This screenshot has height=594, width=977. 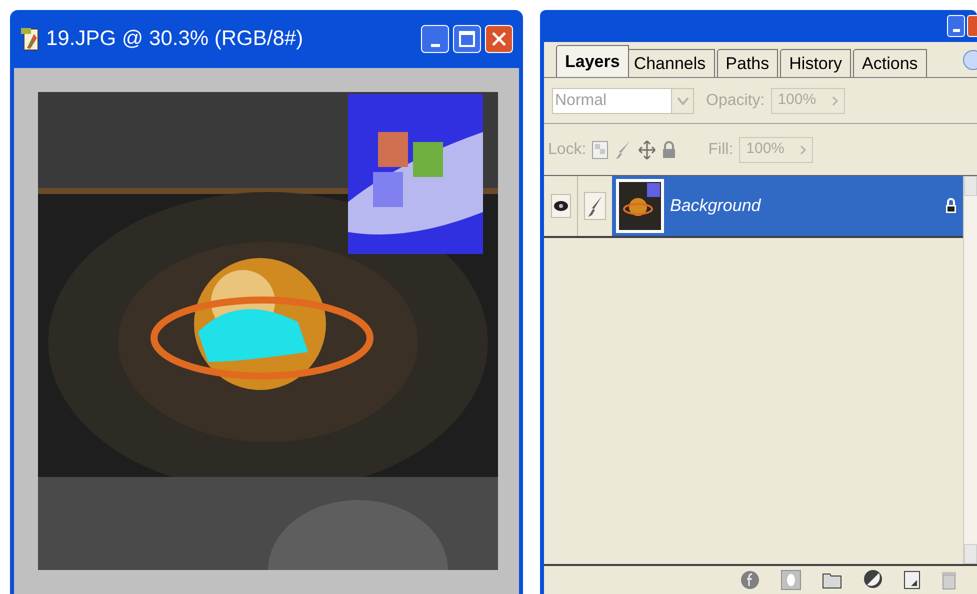 What do you see at coordinates (175, 39) in the screenshot?
I see `window-title: 19.JPG @ 30.3% (RGB/8#)` at bounding box center [175, 39].